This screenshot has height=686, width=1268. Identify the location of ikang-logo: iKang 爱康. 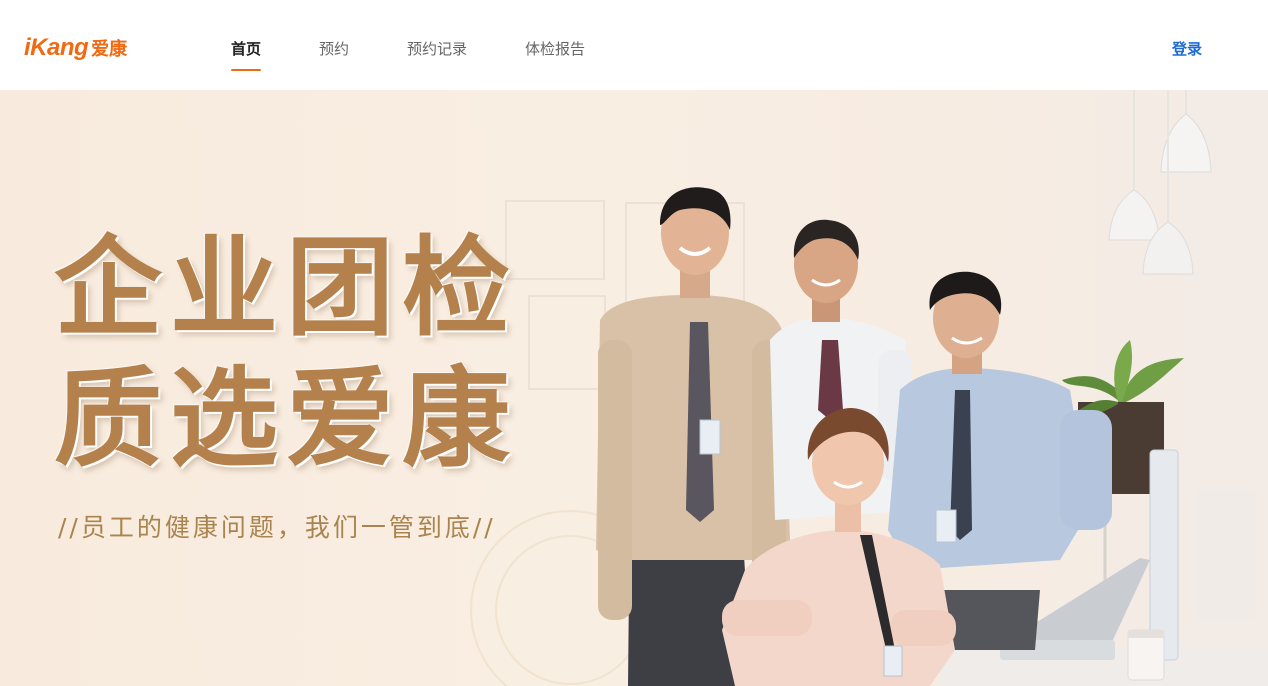
(75, 50).